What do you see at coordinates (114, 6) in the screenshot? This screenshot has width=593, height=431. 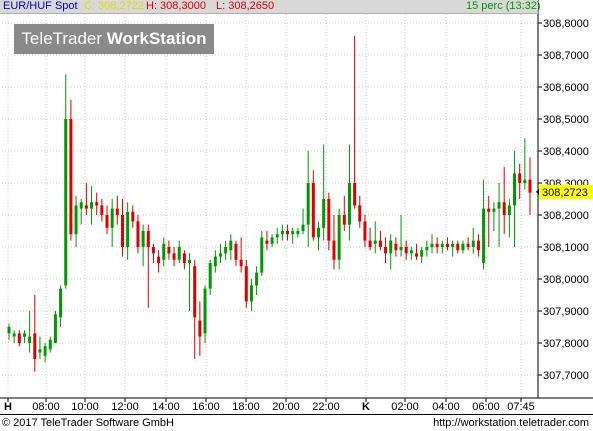 I see `close-label: C: 308,2722` at bounding box center [114, 6].